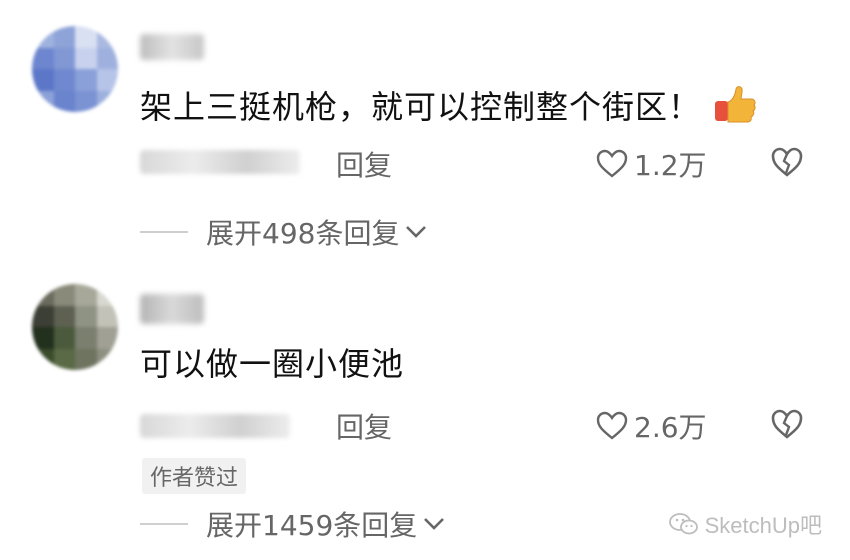 The image size is (850, 560). Describe the element at coordinates (303, 233) in the screenshot. I see `expand-replies-label: 展开498条回复` at that location.